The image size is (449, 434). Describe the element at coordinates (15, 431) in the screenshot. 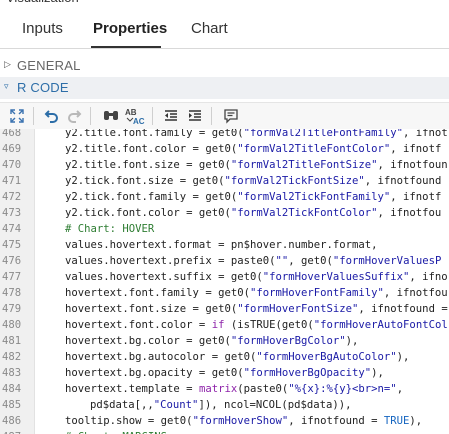

I see `line-number: 487` at that location.